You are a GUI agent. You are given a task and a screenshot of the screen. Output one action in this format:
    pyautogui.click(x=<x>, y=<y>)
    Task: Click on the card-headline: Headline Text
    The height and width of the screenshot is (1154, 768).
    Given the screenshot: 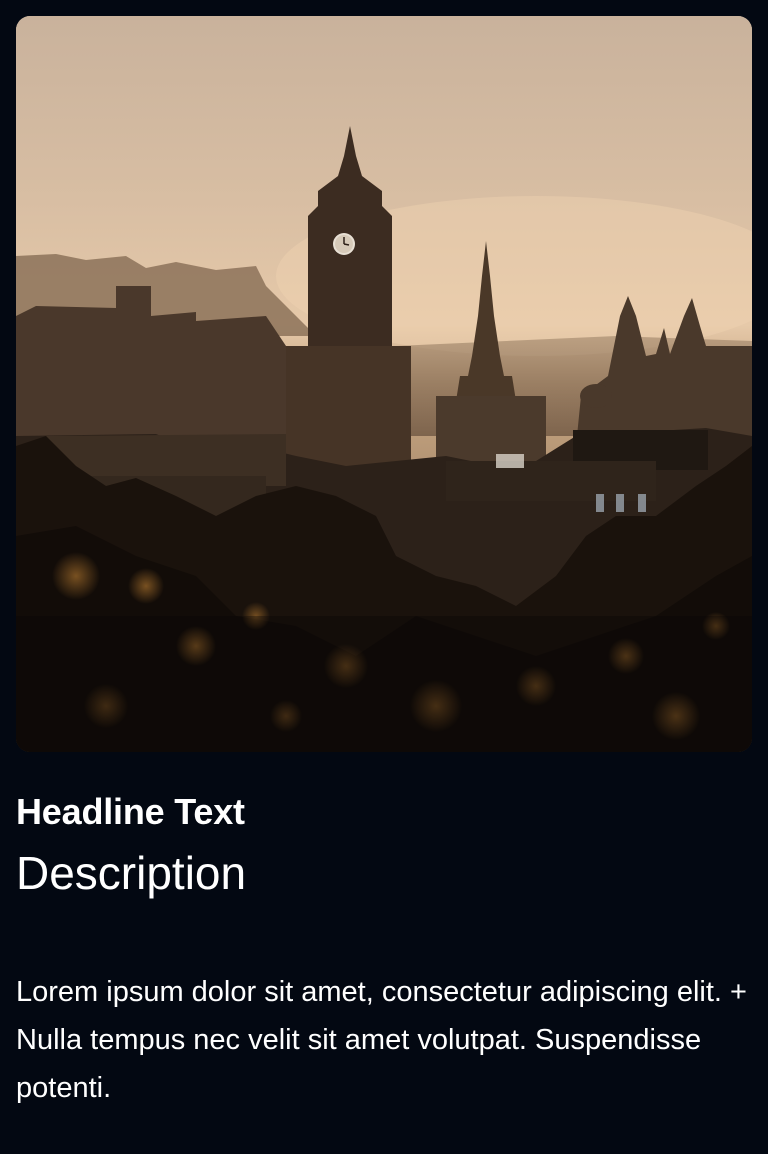 What is the action you would take?
    pyautogui.click(x=130, y=811)
    